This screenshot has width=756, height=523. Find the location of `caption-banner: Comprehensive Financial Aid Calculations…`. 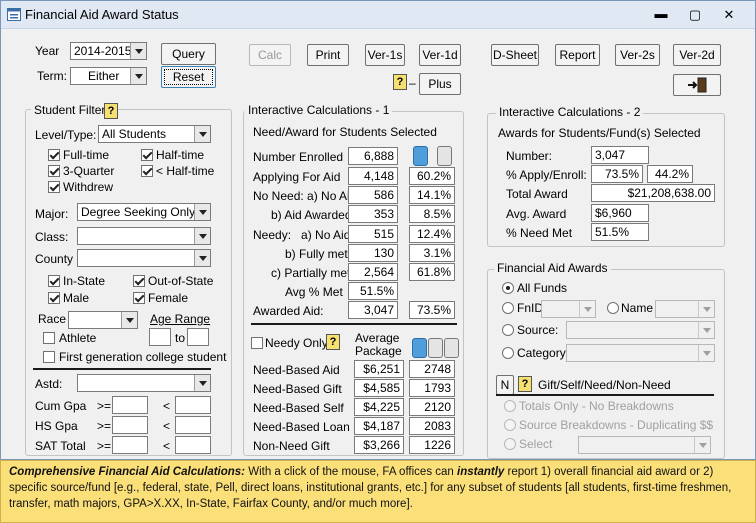

caption-banner: Comprehensive Financial Aid Calculations… is located at coordinates (378, 491).